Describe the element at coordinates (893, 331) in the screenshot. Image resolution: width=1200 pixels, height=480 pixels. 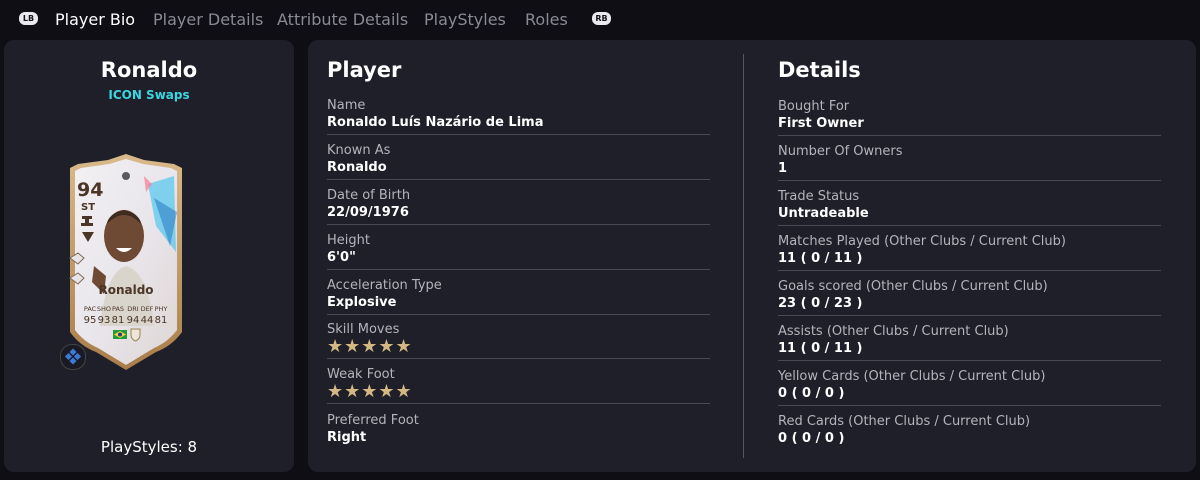
I see `field-label: Assists (Other Clubs / Current Club)` at that location.